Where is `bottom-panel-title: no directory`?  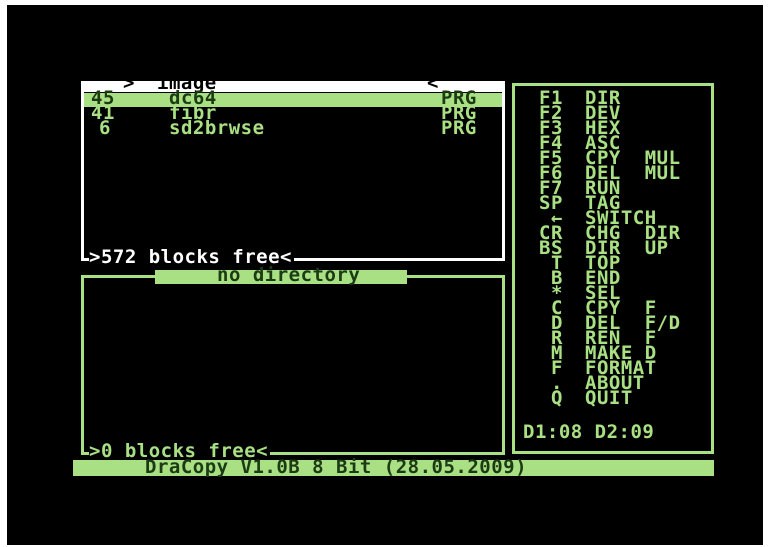
bottom-panel-title: no directory is located at coordinates (289, 275).